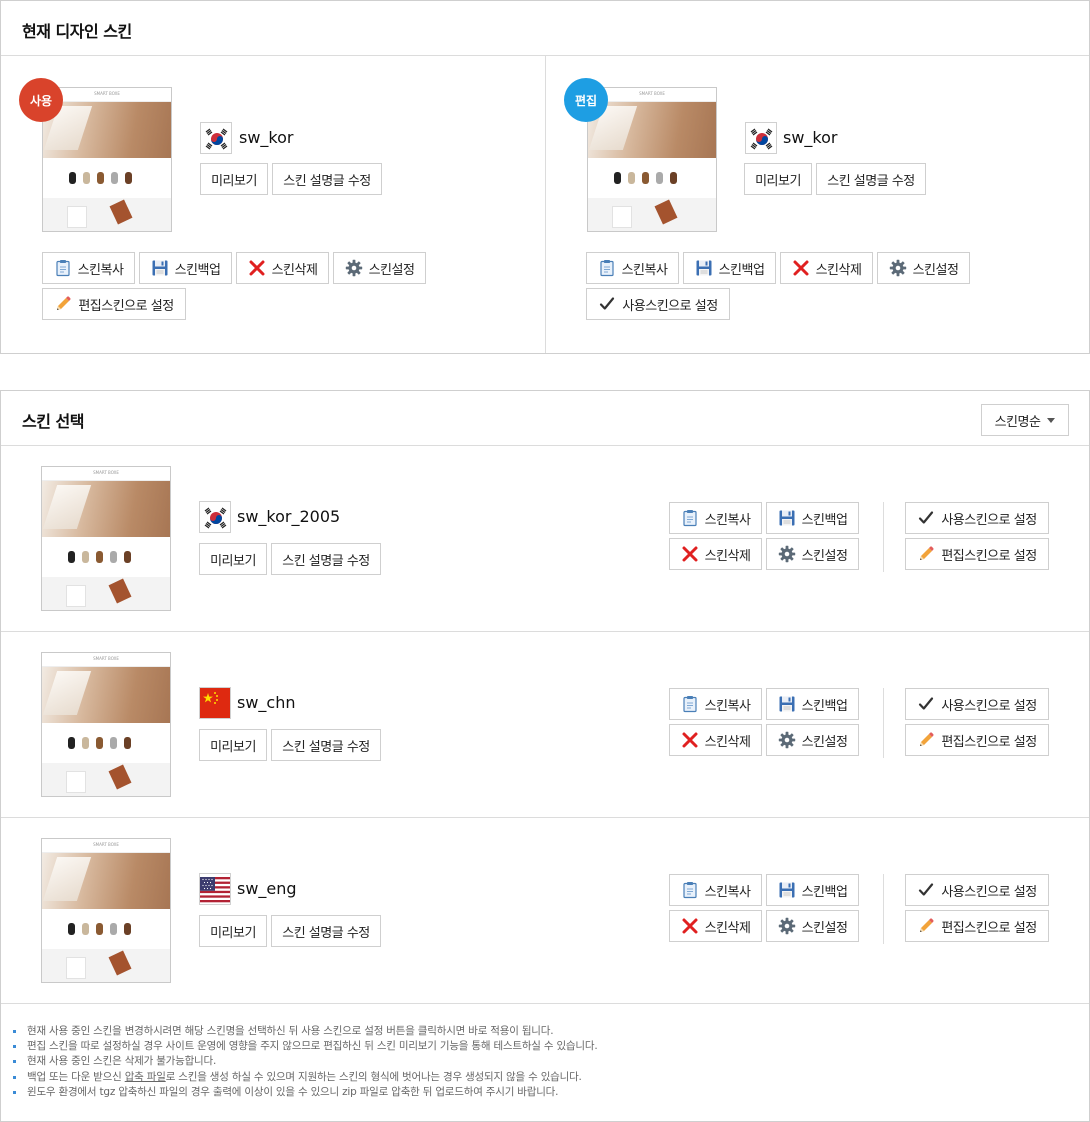  What do you see at coordinates (145, 1076) in the screenshot?
I see `archive-file-underline: 압축 파일` at bounding box center [145, 1076].